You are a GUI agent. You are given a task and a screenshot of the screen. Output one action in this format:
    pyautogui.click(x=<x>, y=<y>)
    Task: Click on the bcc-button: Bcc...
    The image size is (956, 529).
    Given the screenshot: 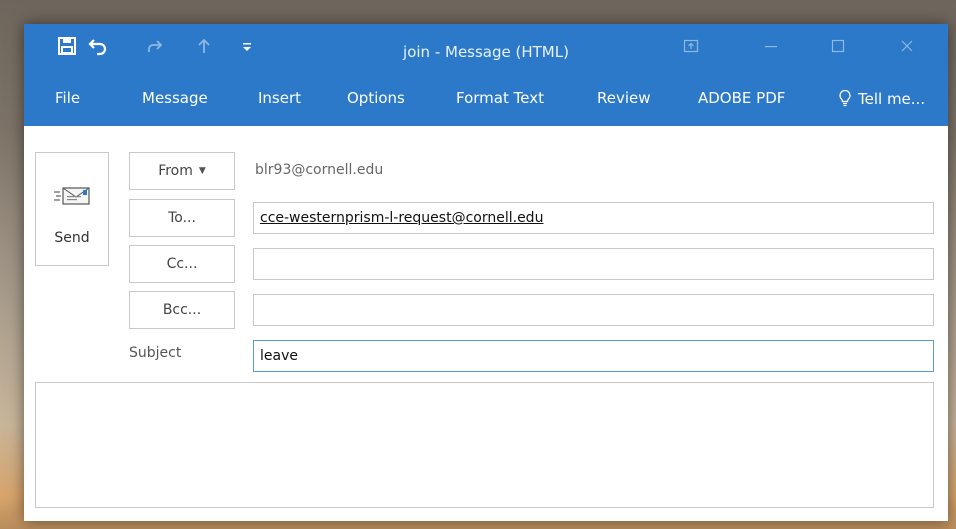 What is the action you would take?
    pyautogui.click(x=182, y=310)
    